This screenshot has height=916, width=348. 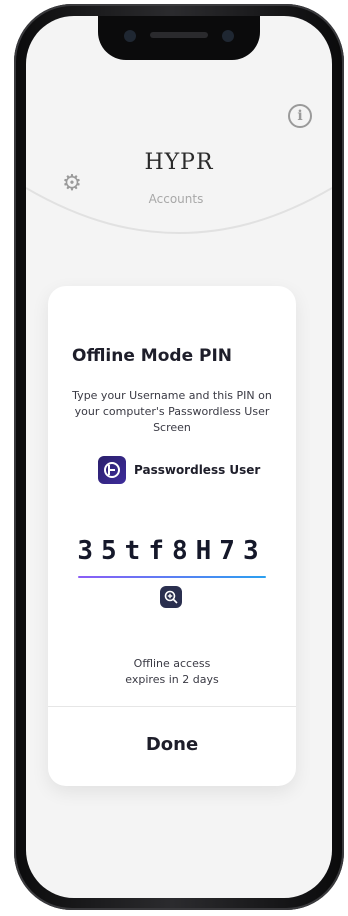 I want to click on gear-icon: ⚙, so click(x=72, y=184).